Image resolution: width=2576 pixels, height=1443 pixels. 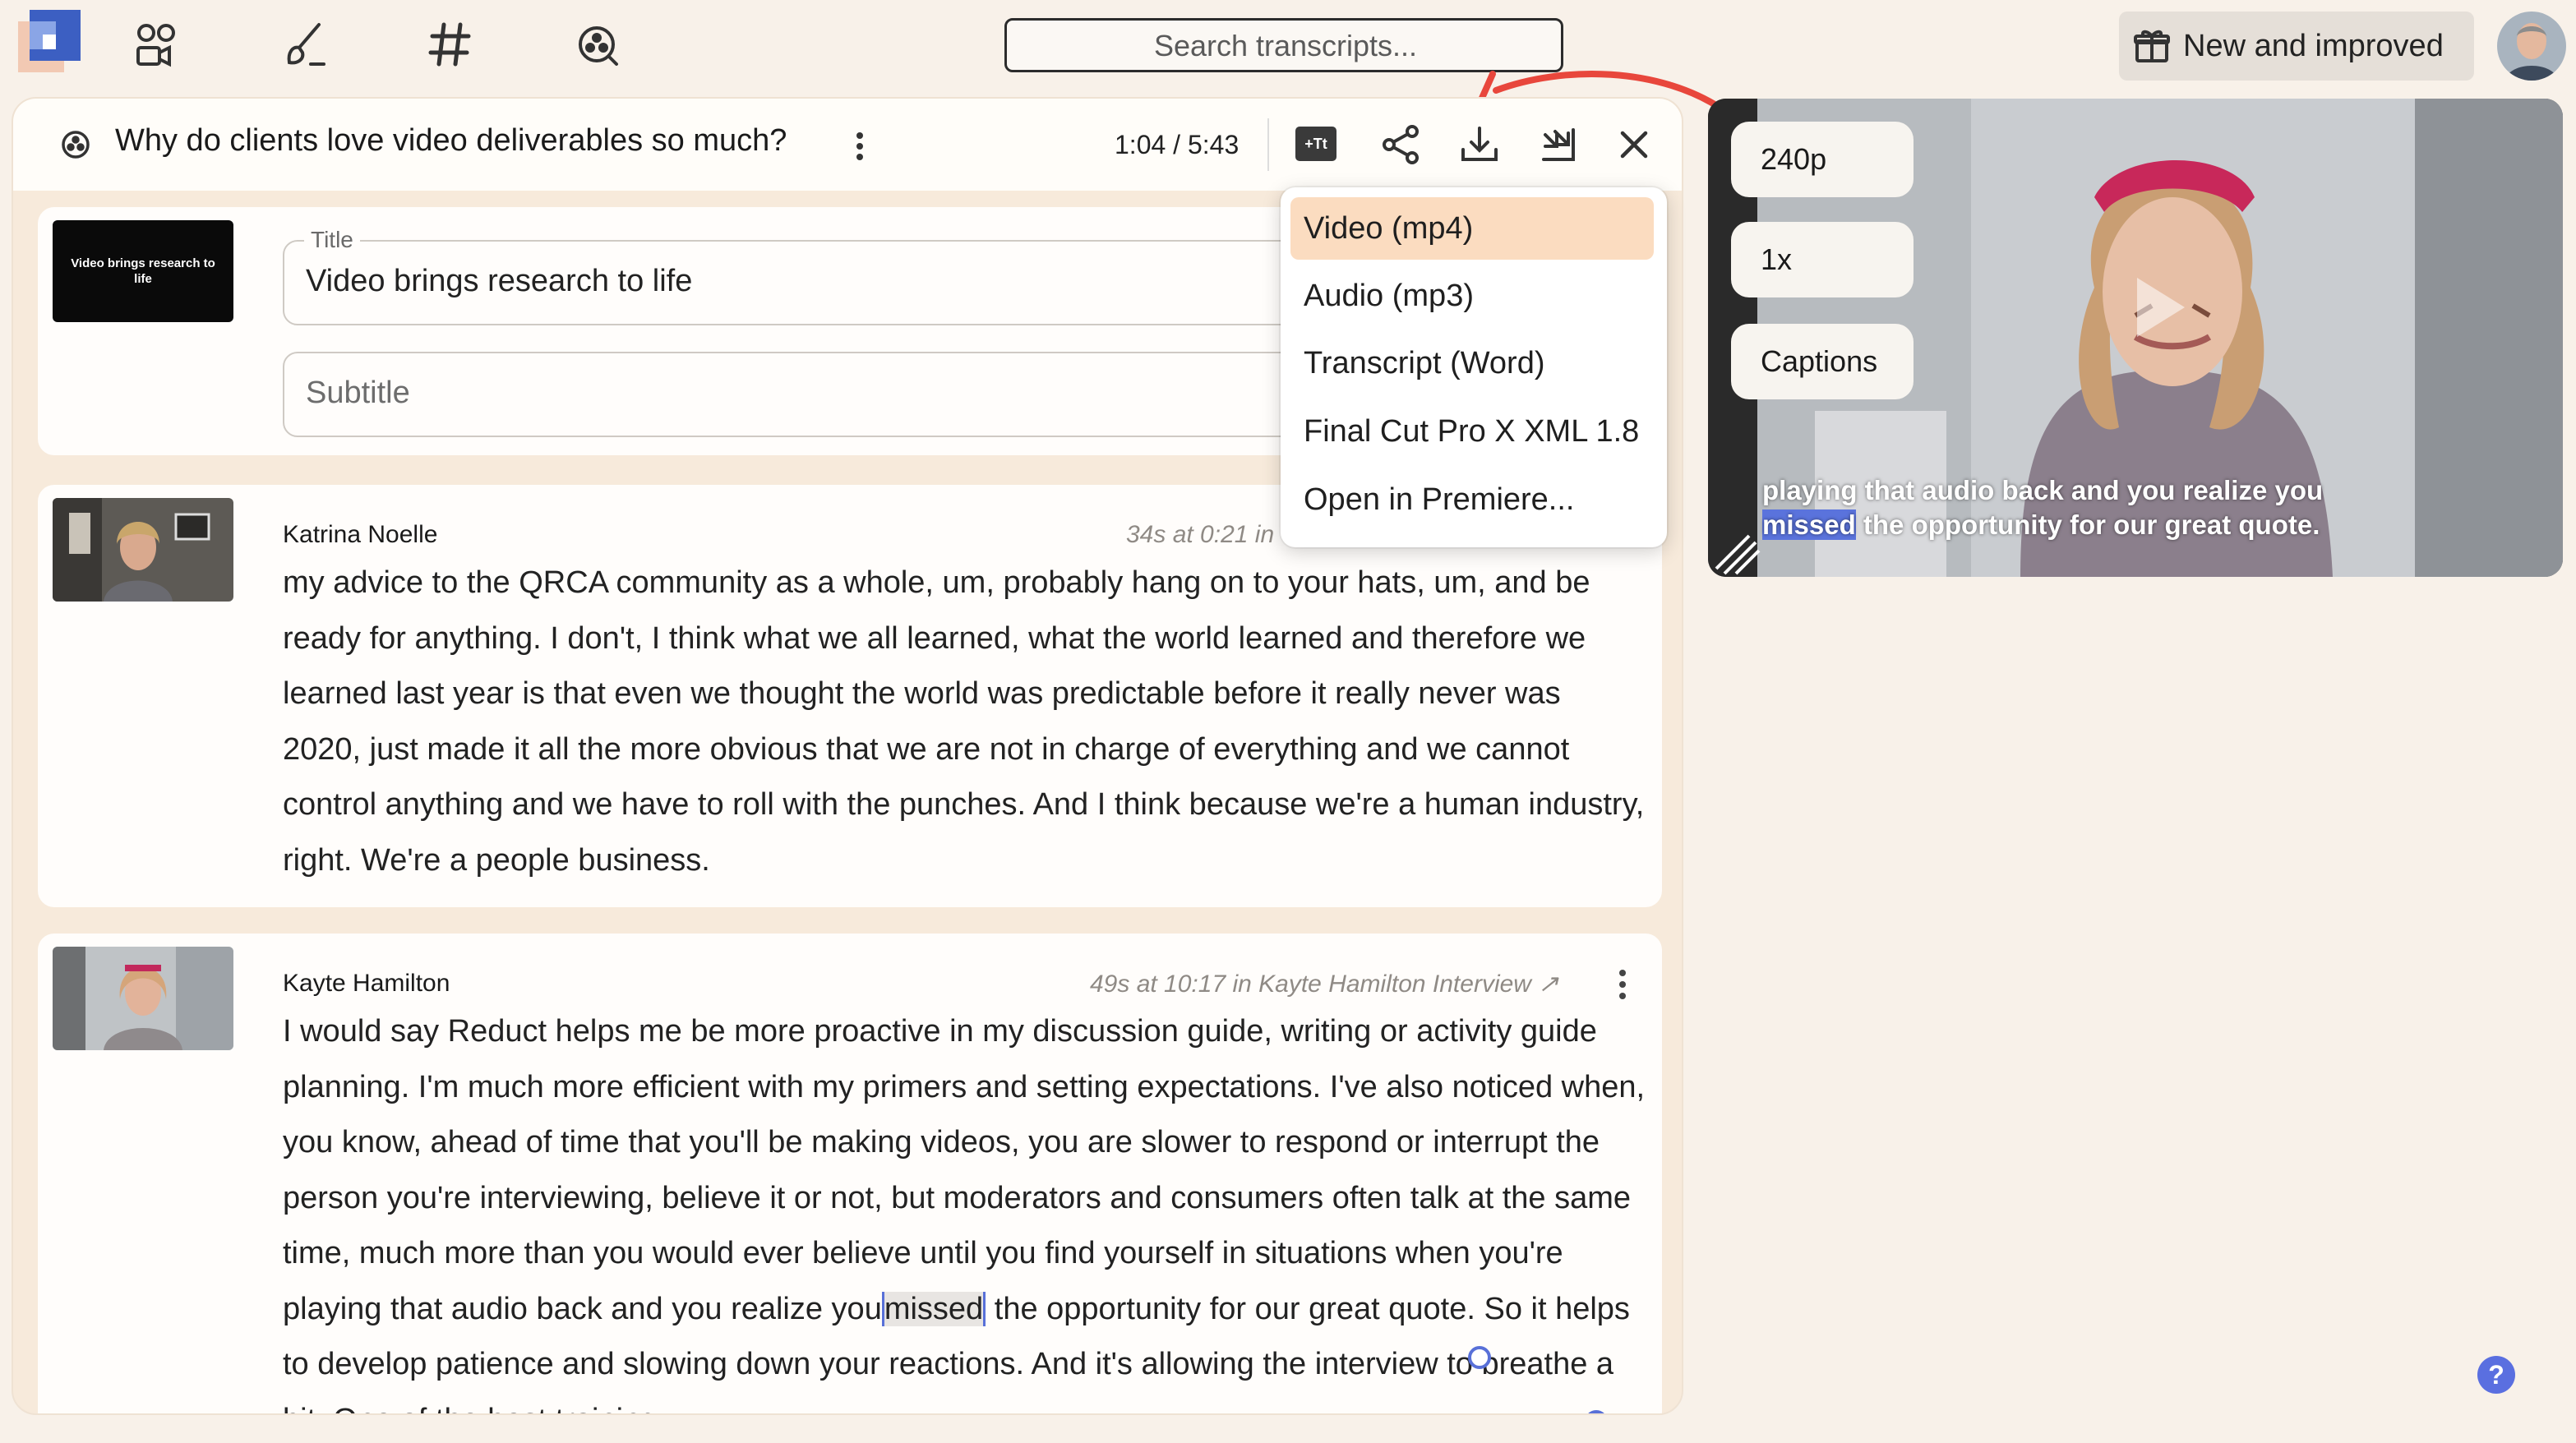 I want to click on user-avatar, so click(x=2532, y=46).